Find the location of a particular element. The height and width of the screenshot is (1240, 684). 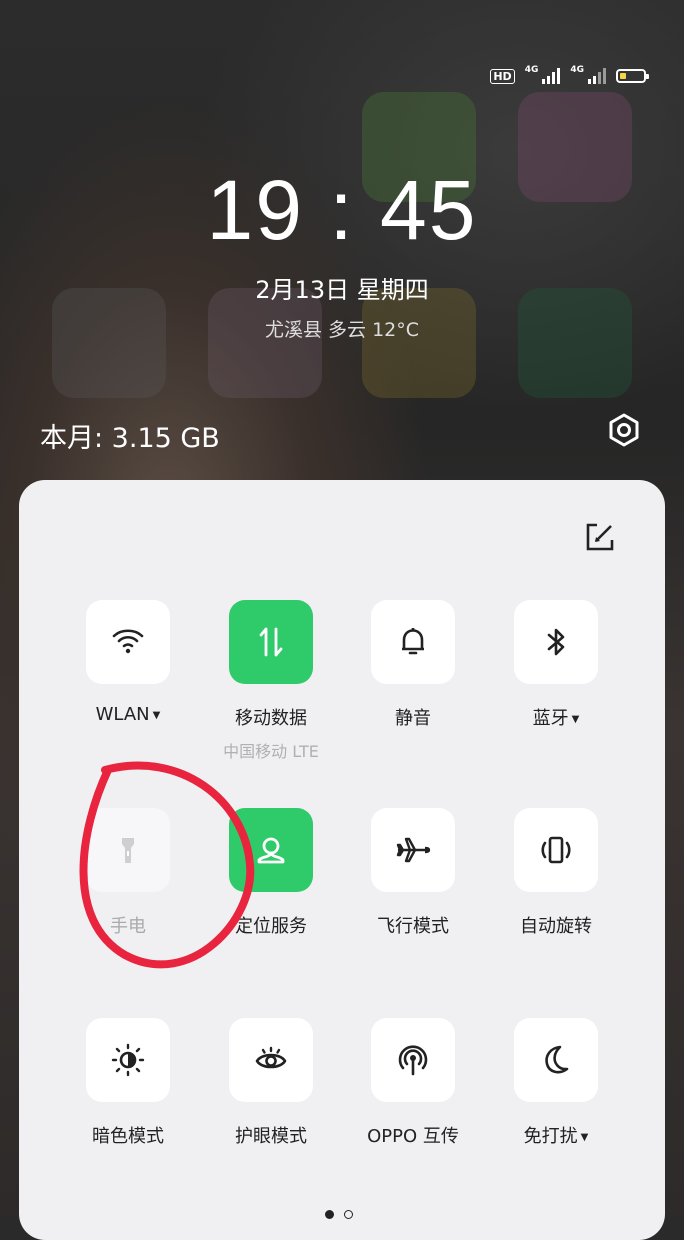

tile-eye: 护眼模式 is located at coordinates (271, 1083).